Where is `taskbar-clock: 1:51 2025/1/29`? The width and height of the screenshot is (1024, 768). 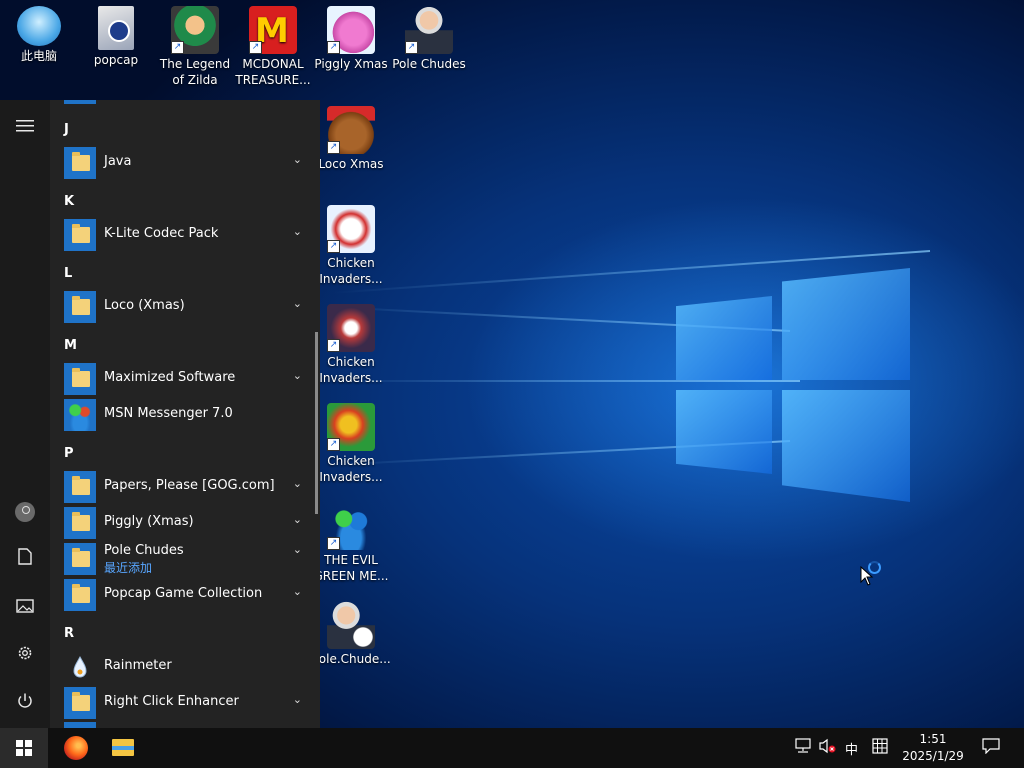 taskbar-clock: 1:51 2025/1/29 is located at coordinates (933, 748).